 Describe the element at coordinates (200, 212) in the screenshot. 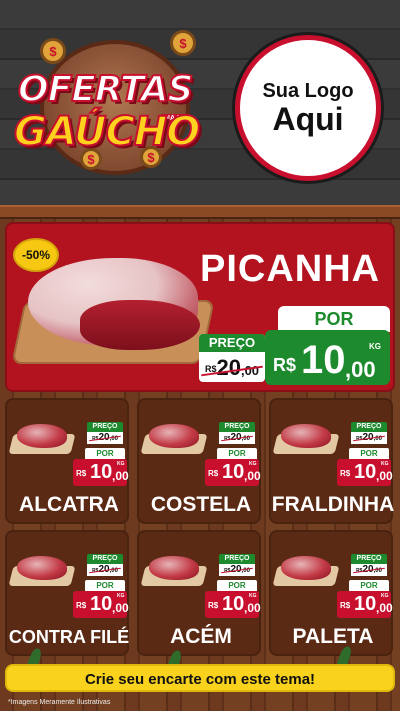

I see `wood-shelf-divider` at that location.